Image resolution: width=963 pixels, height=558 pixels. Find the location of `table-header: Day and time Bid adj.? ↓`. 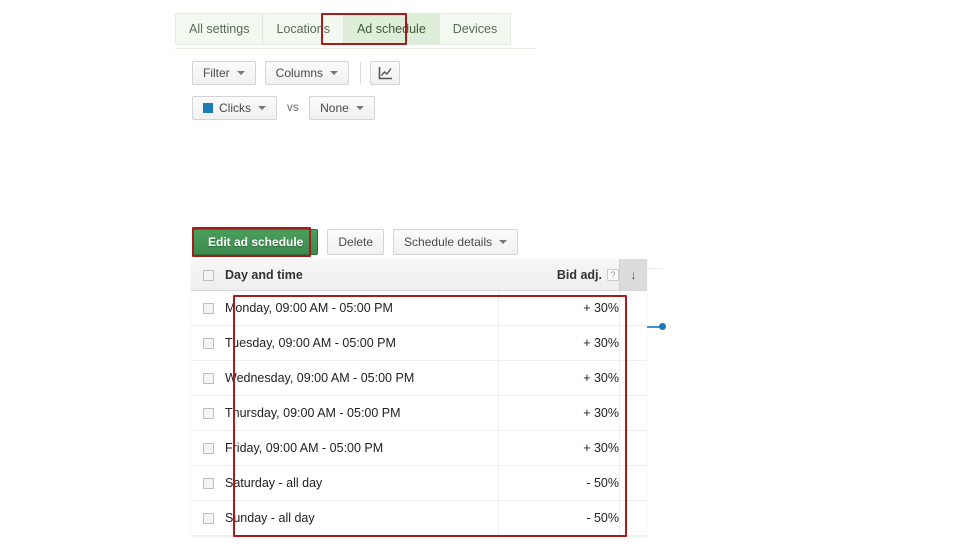

table-header: Day and time Bid adj.? ↓ is located at coordinates (419, 275).